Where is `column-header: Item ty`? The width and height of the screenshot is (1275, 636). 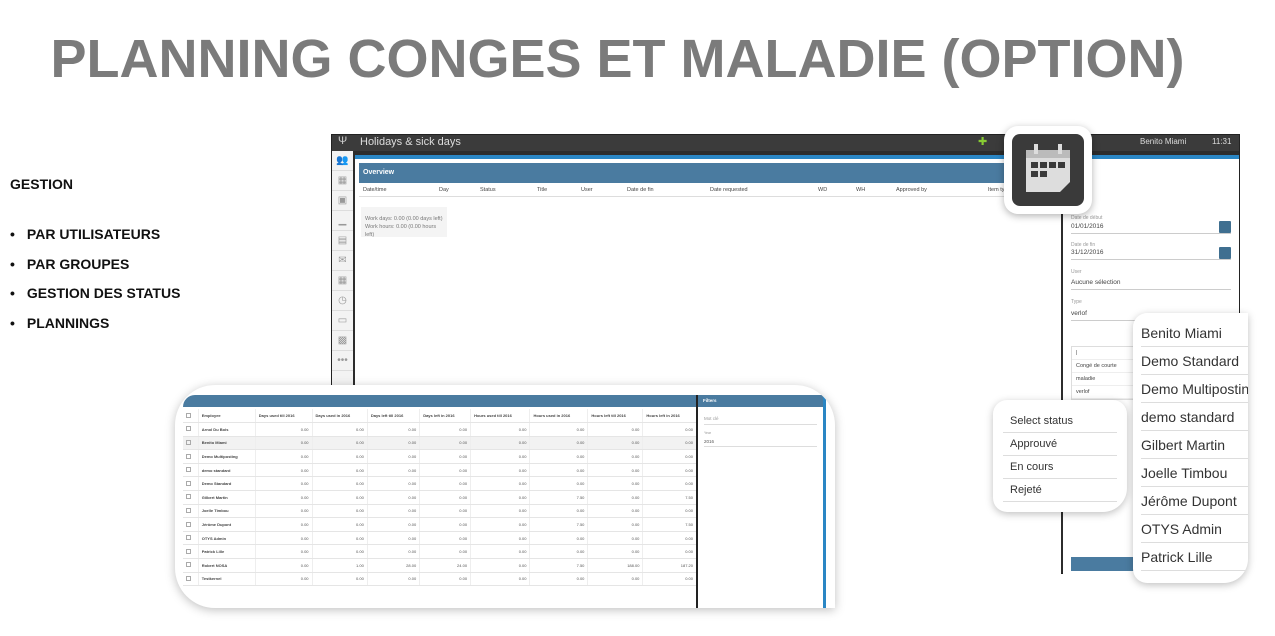
column-header: Item ty is located at coordinates (996, 190).